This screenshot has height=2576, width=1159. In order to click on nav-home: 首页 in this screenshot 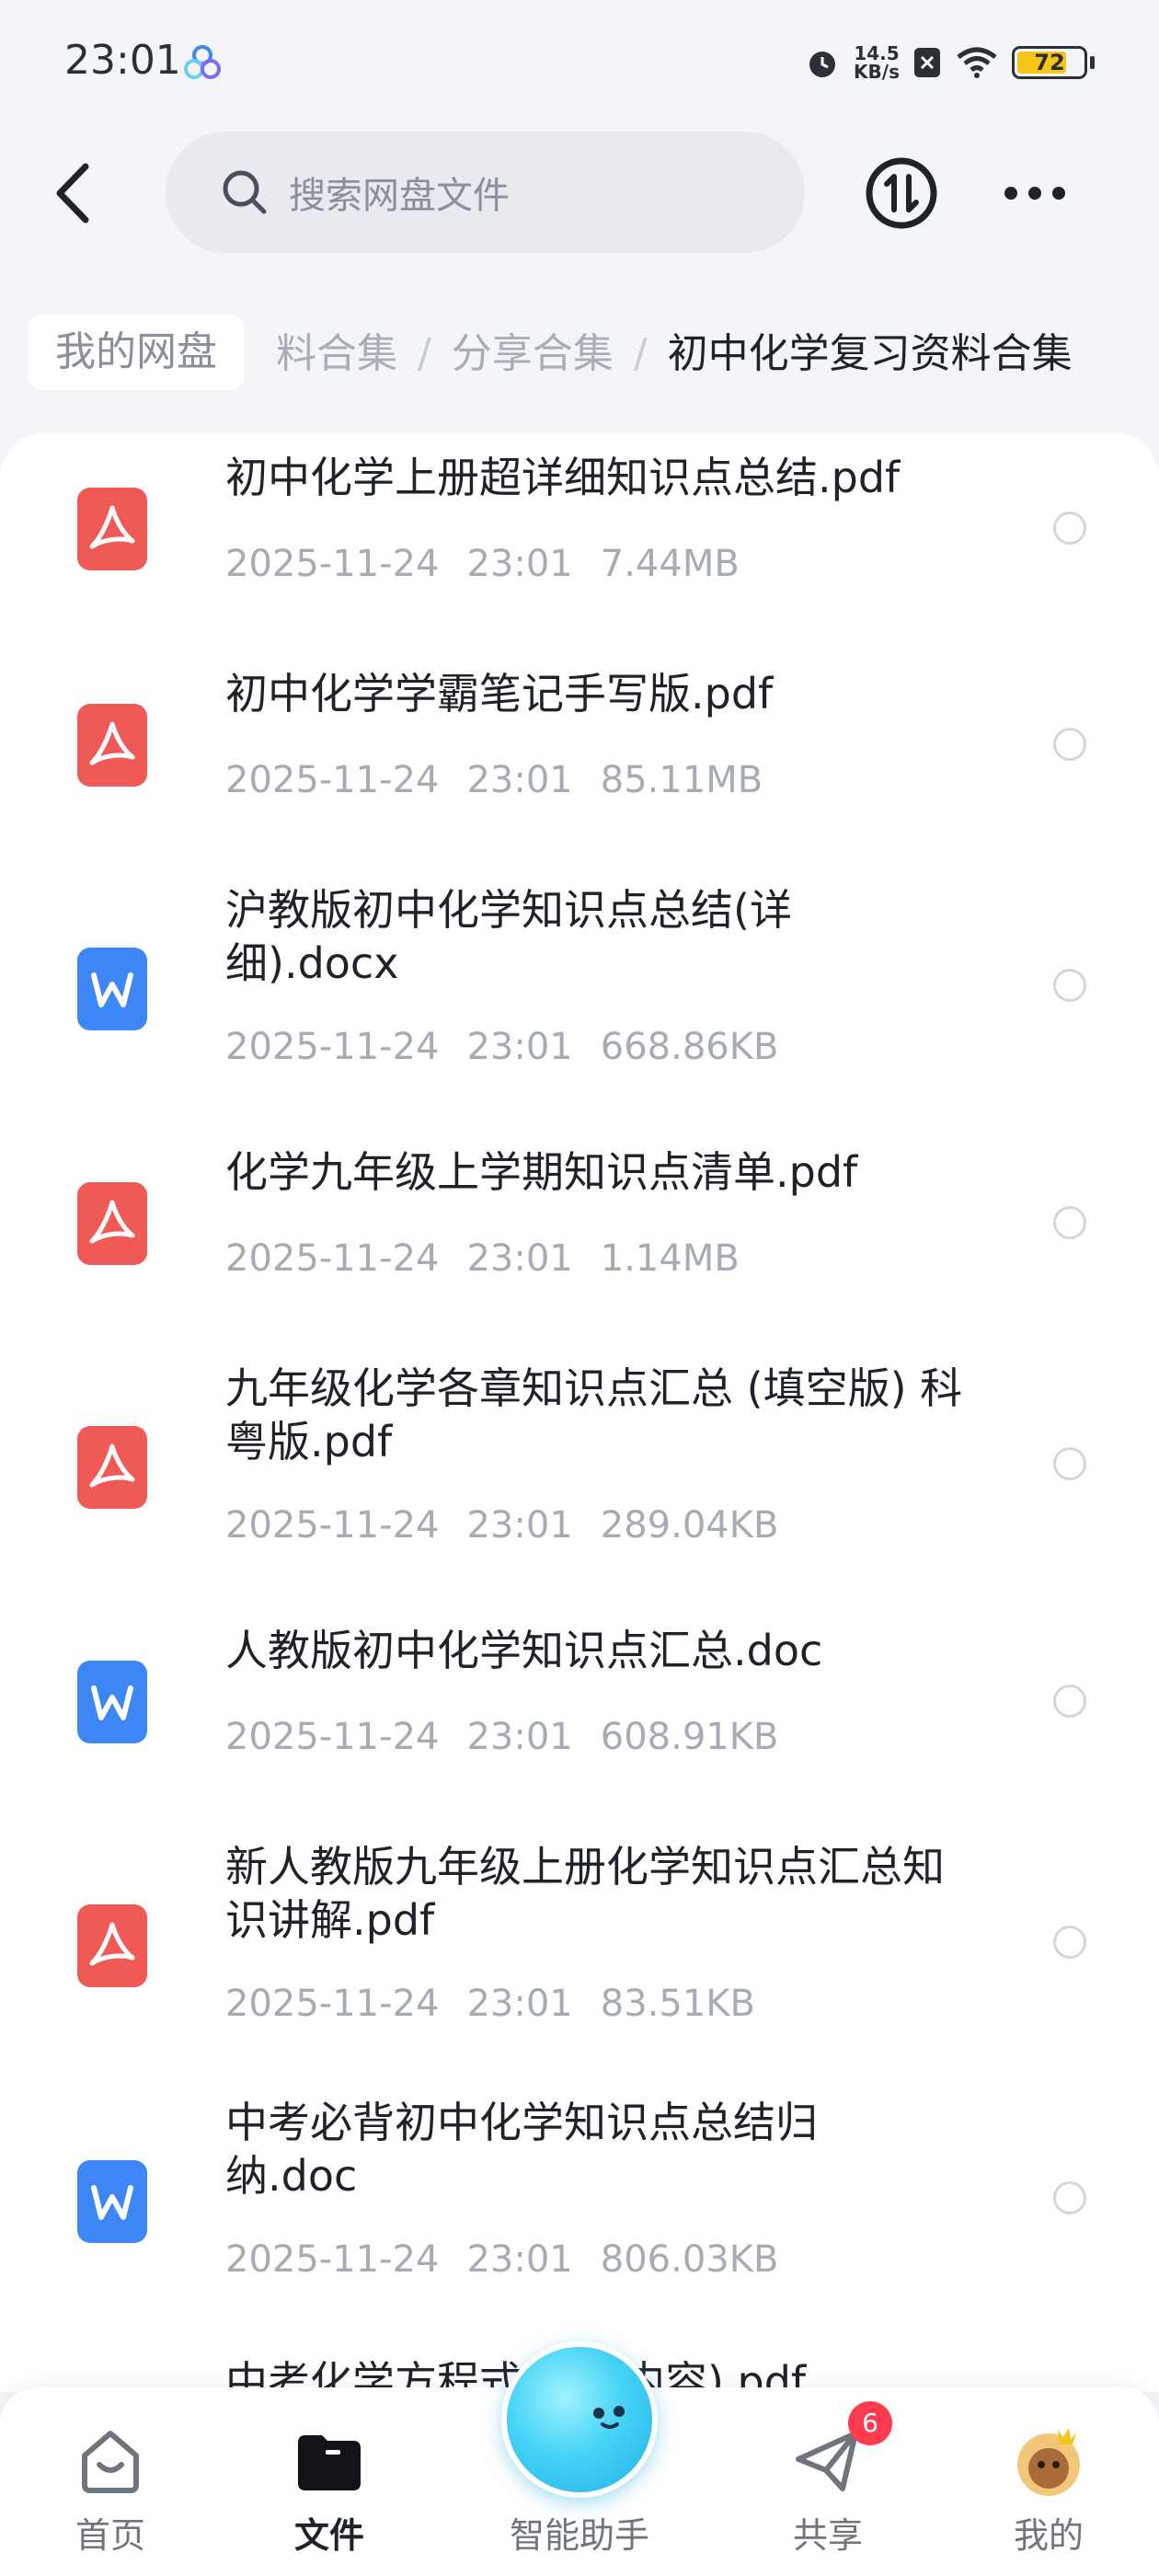, I will do `click(110, 2493)`.